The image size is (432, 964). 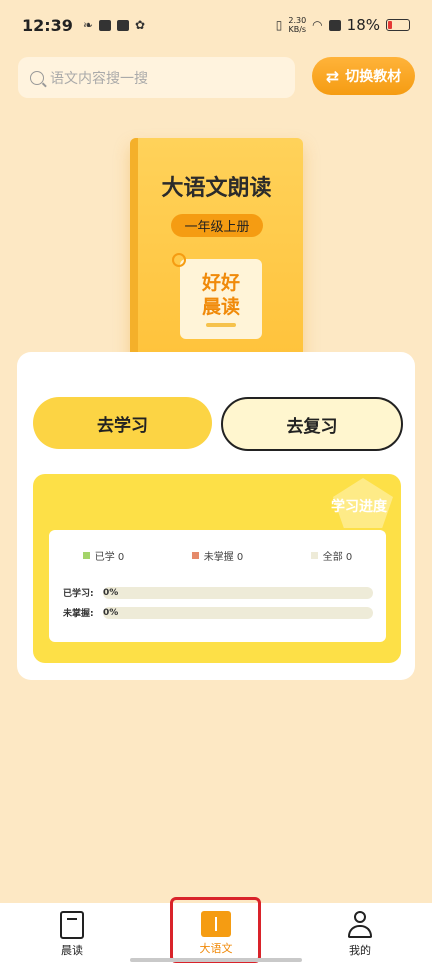 I want to click on book-cover-card: 好好 晨读, so click(x=217, y=296).